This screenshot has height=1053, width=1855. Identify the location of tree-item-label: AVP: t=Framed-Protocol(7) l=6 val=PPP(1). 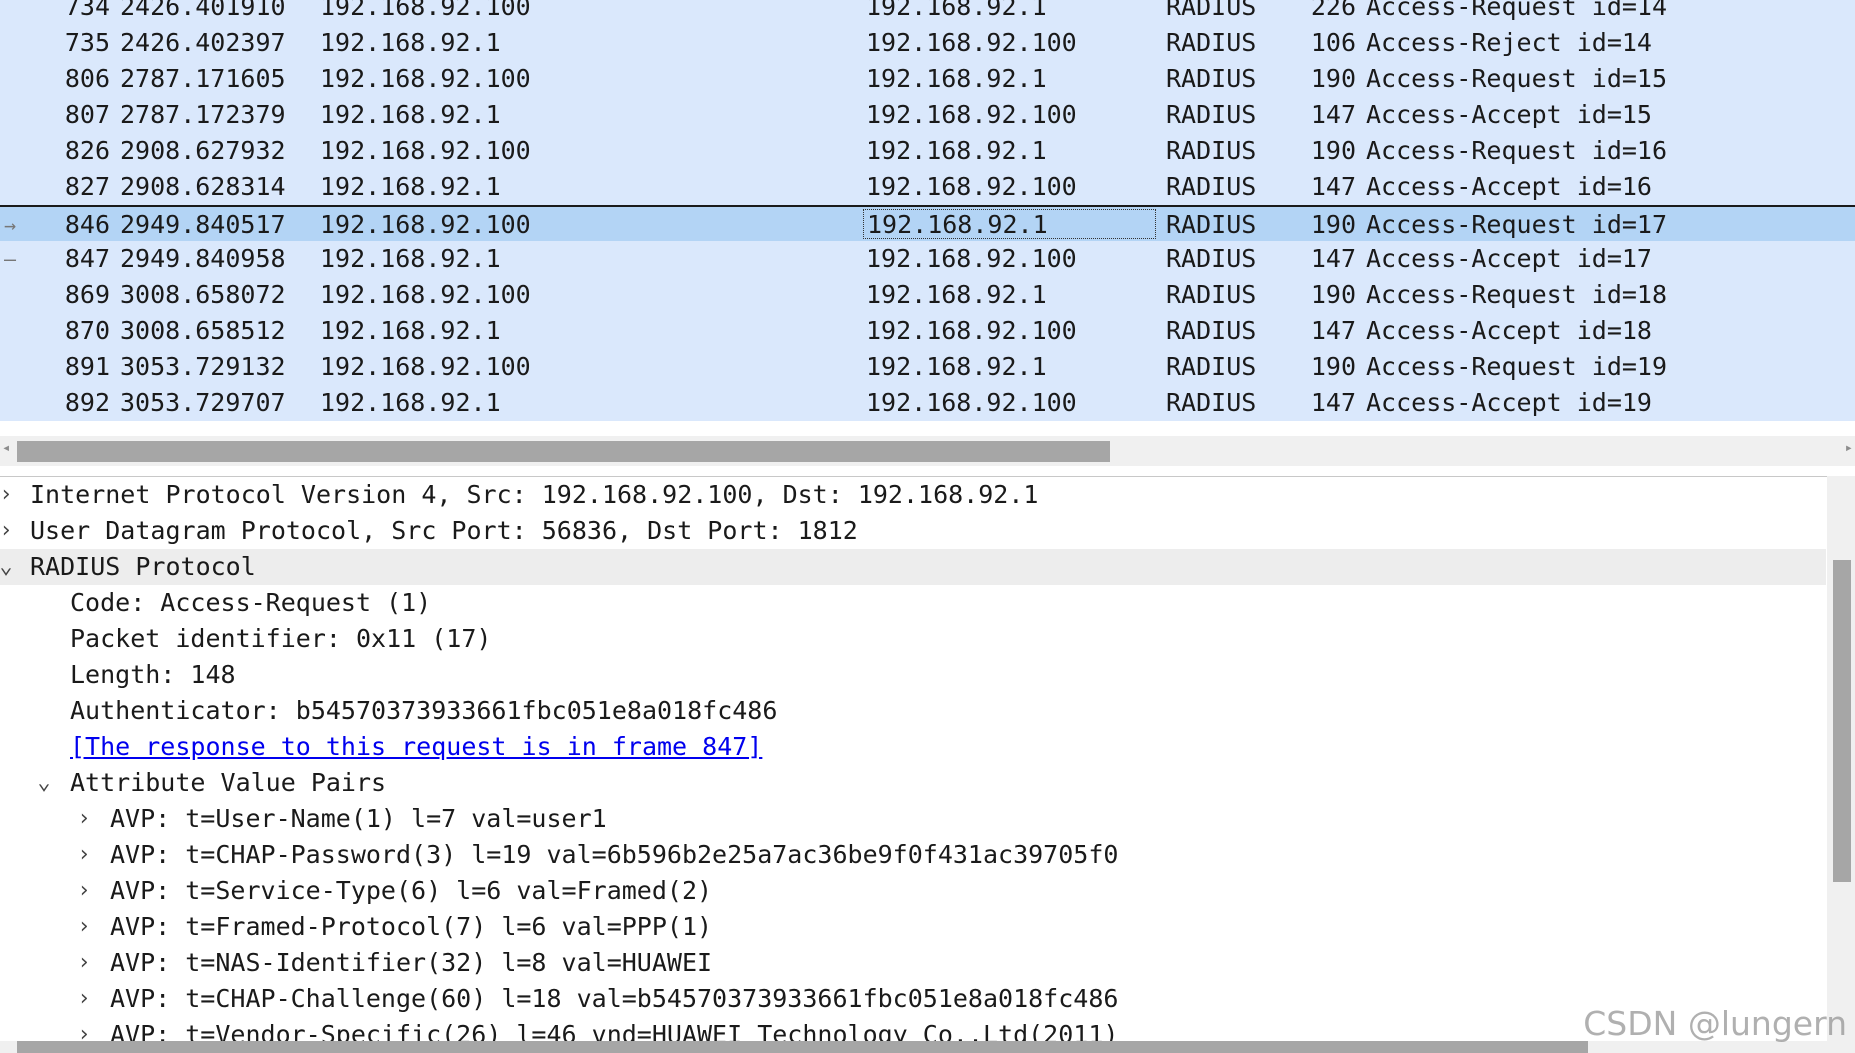
(411, 926).